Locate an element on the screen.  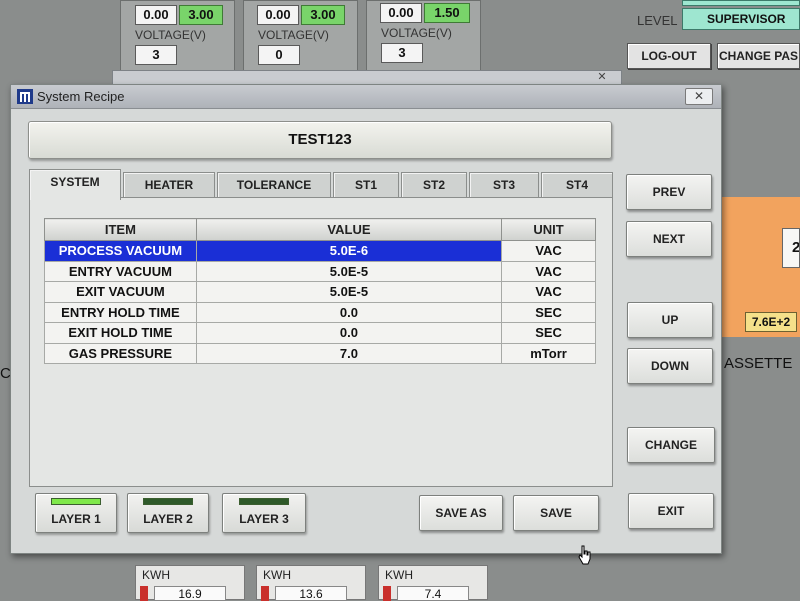
table-cell-item: ENTRY HOLD TIME is located at coordinates (120, 312).